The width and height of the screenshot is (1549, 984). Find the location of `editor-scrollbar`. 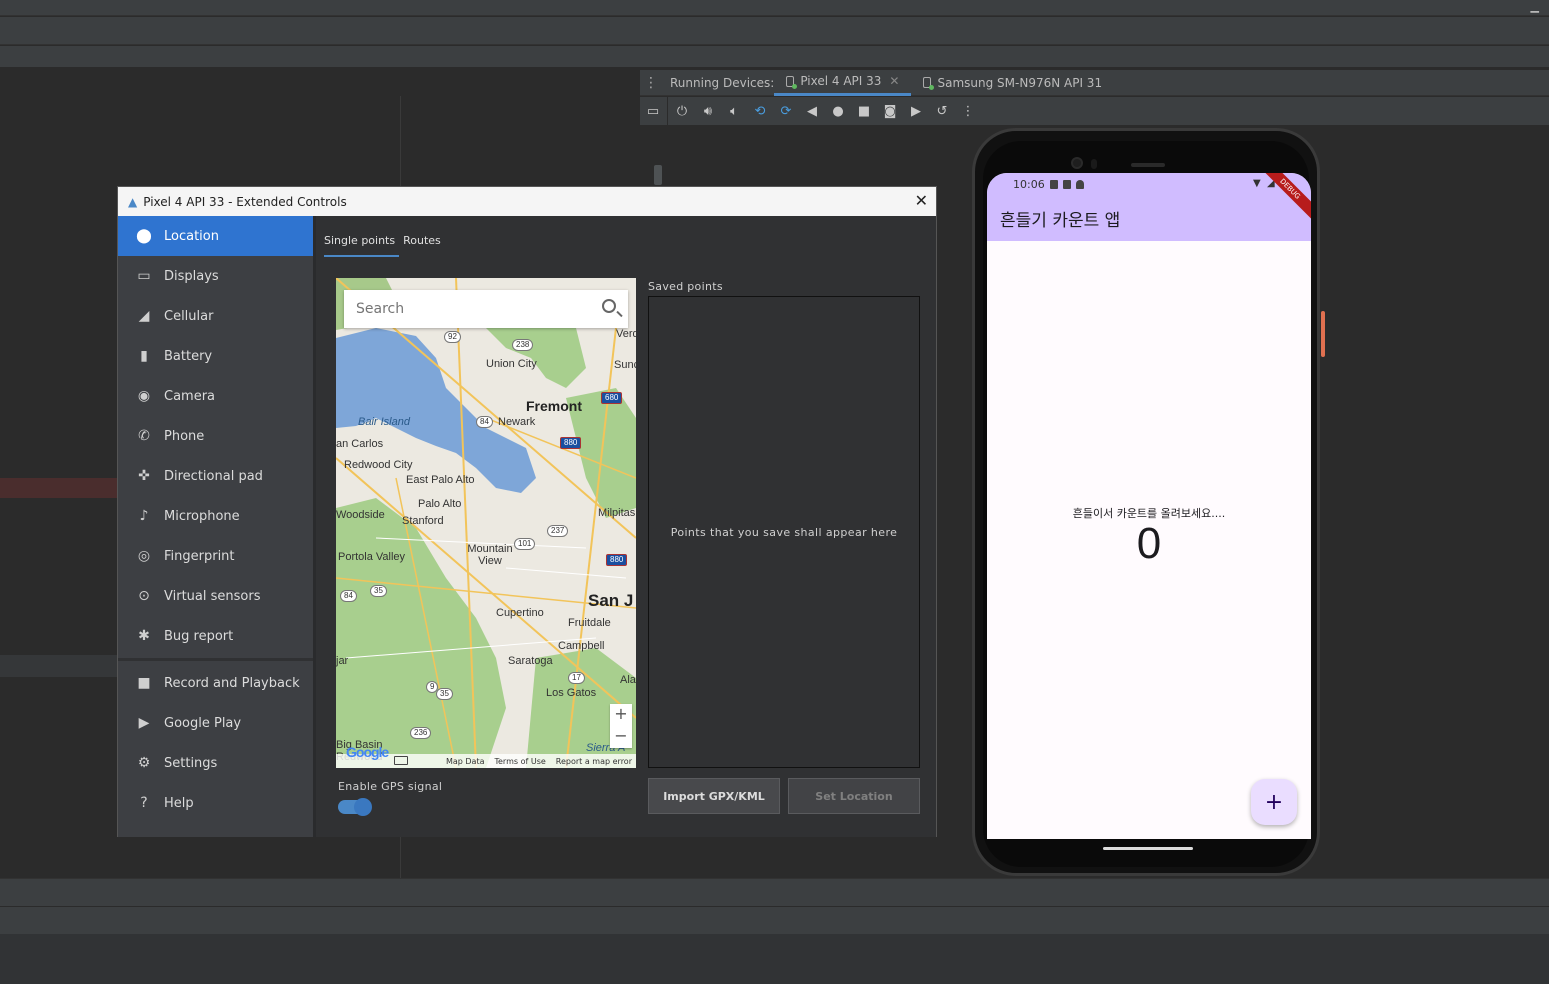

editor-scrollbar is located at coordinates (658, 175).